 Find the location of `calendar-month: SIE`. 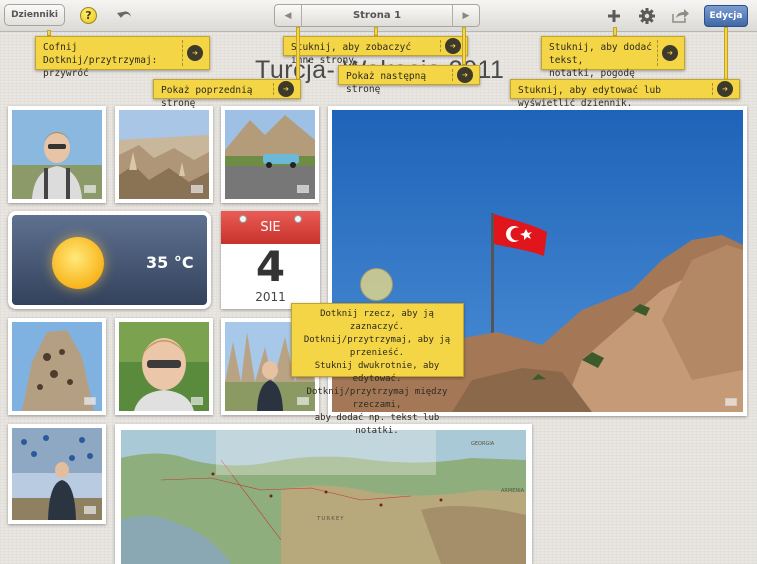

calendar-month: SIE is located at coordinates (270, 227).